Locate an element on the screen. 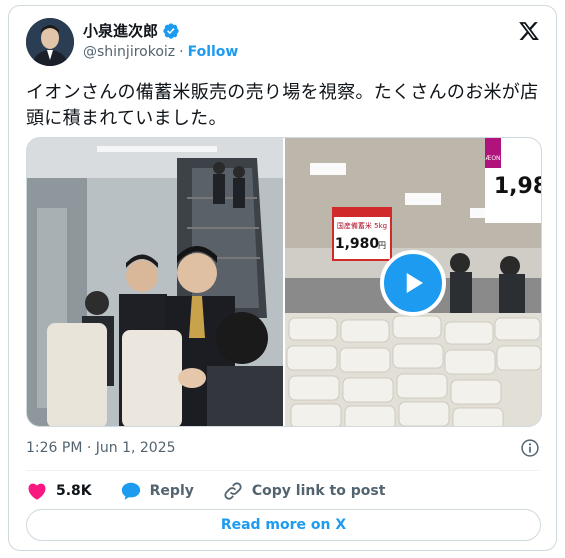 This screenshot has width=565, height=558. info-icon is located at coordinates (530, 448).